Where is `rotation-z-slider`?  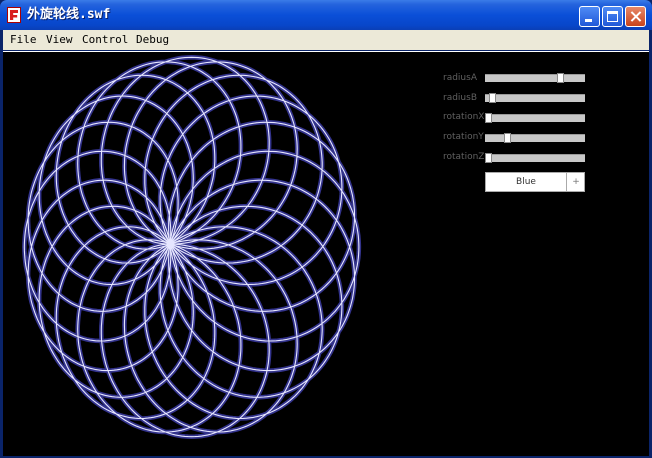
rotation-z-slider is located at coordinates (535, 158).